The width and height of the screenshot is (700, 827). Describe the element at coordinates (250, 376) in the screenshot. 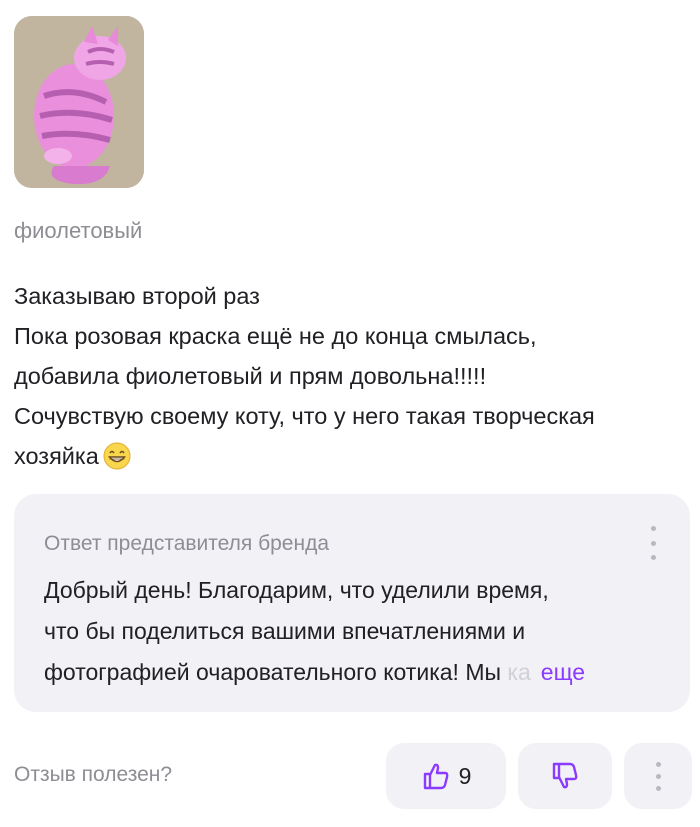

I see `review-line: добавила фиолетовый и прям довольна!!!!!` at that location.